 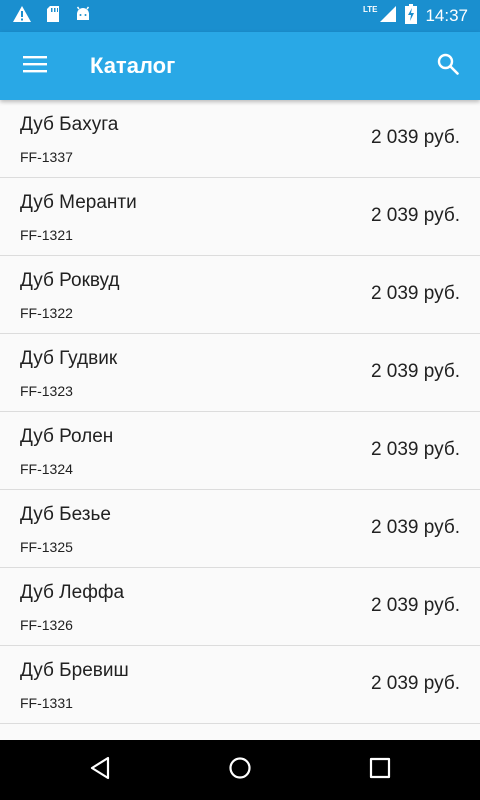 What do you see at coordinates (240, 295) in the screenshot?
I see `list-item: Дуб Роквуд FF-1322 2 039 руб.` at bounding box center [240, 295].